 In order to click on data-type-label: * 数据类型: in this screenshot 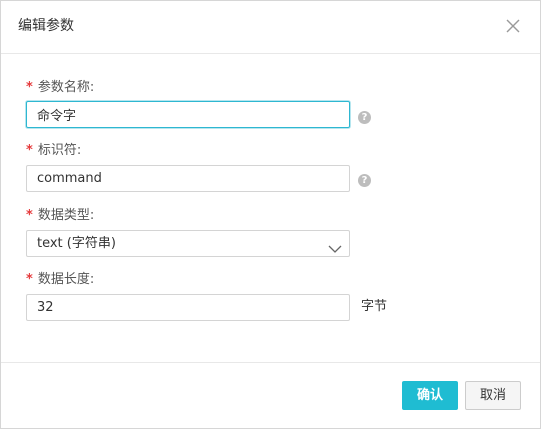, I will do `click(60, 216)`.